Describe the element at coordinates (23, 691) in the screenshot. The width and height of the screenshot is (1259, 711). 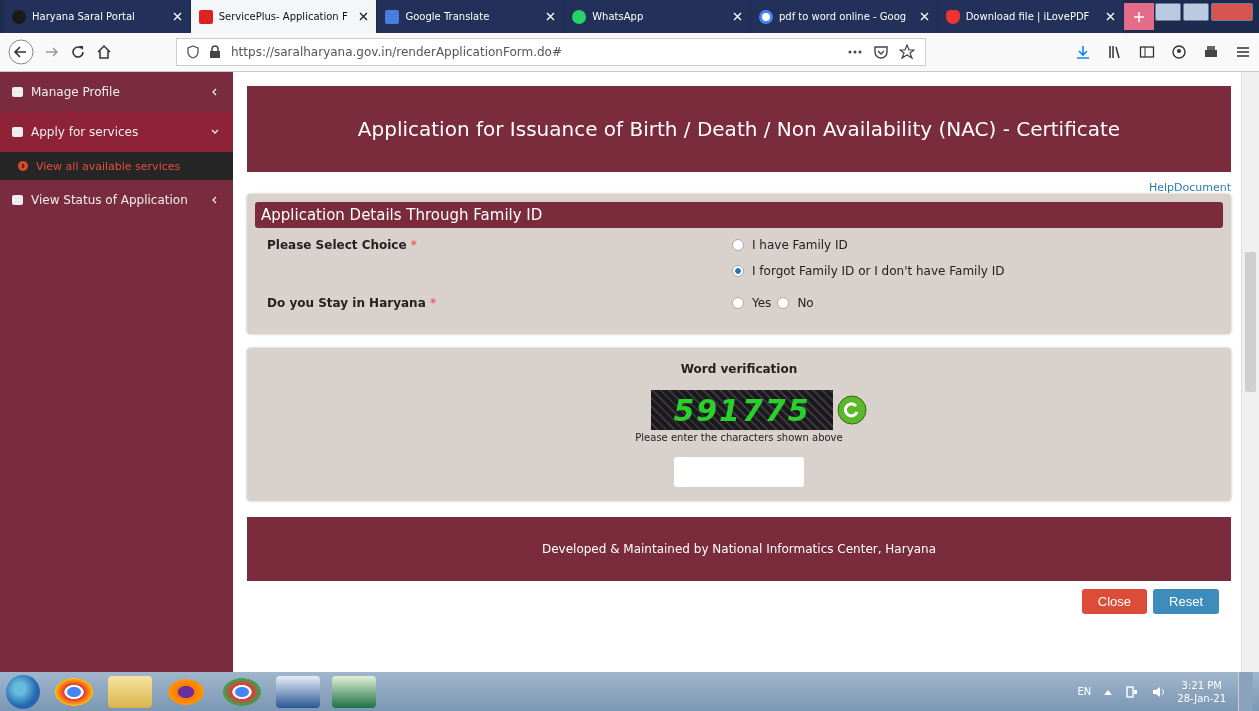
I see `start-orb-icon` at that location.